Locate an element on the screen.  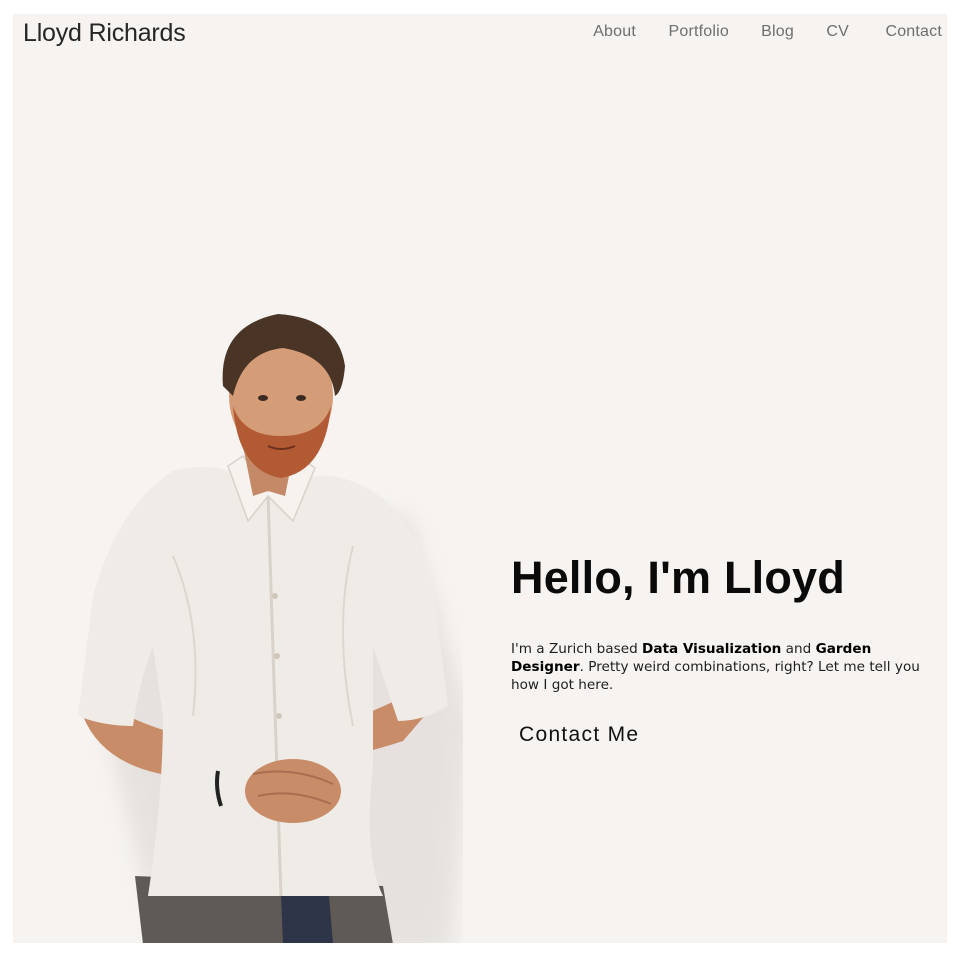
nav-about: About is located at coordinates (614, 32).